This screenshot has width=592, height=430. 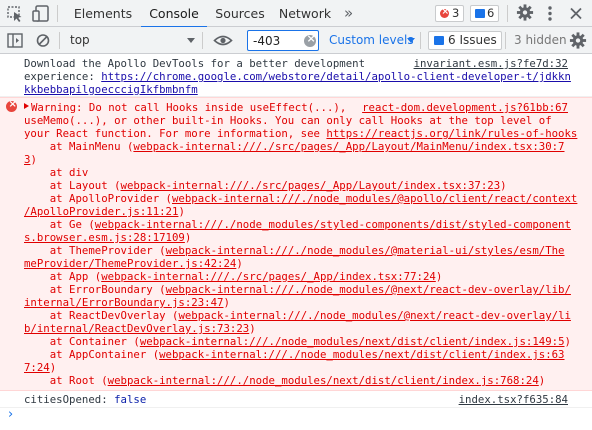 What do you see at coordinates (43, 40) in the screenshot?
I see `clear-console-icon` at bounding box center [43, 40].